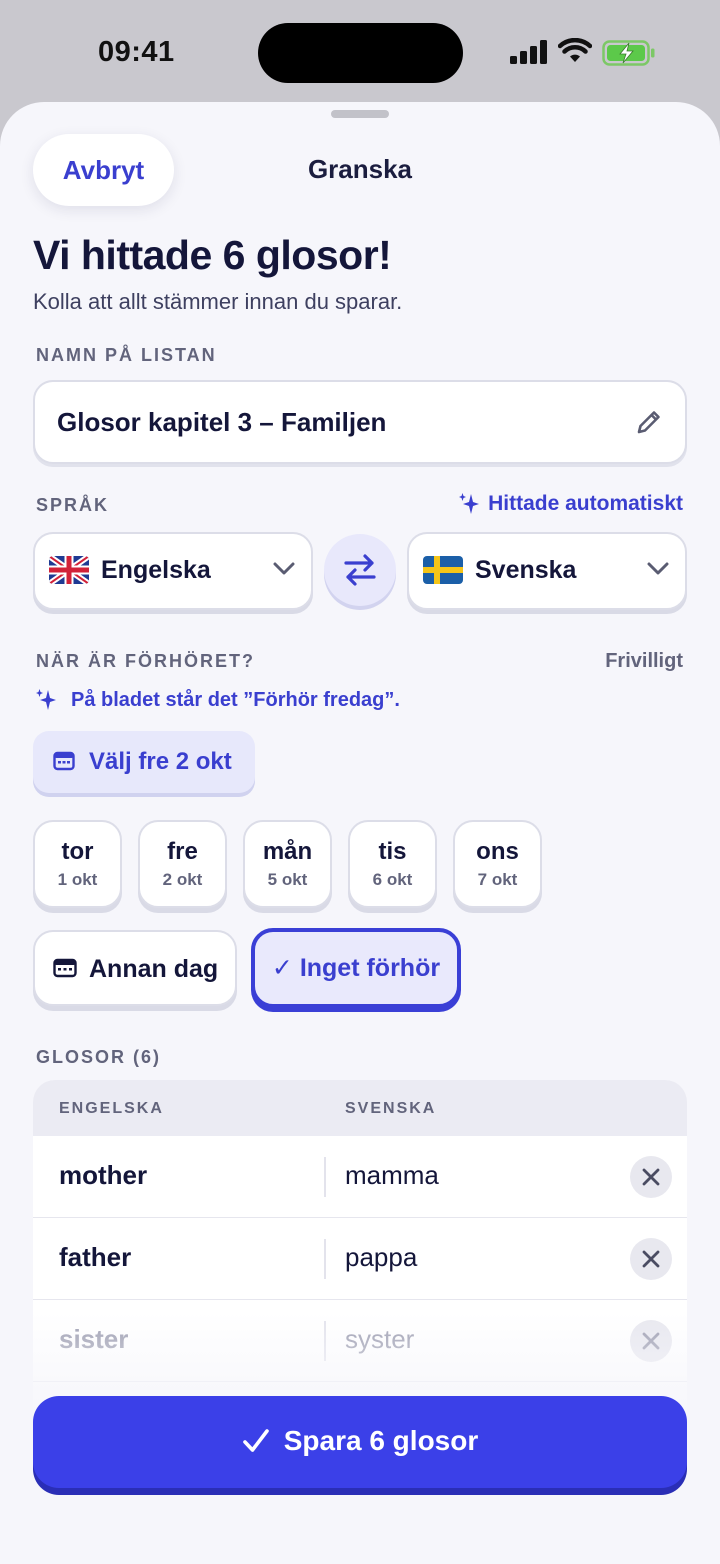 This screenshot has height=1564, width=720. I want to click on save-button-label: Spara 6 glosor, so click(381, 1440).